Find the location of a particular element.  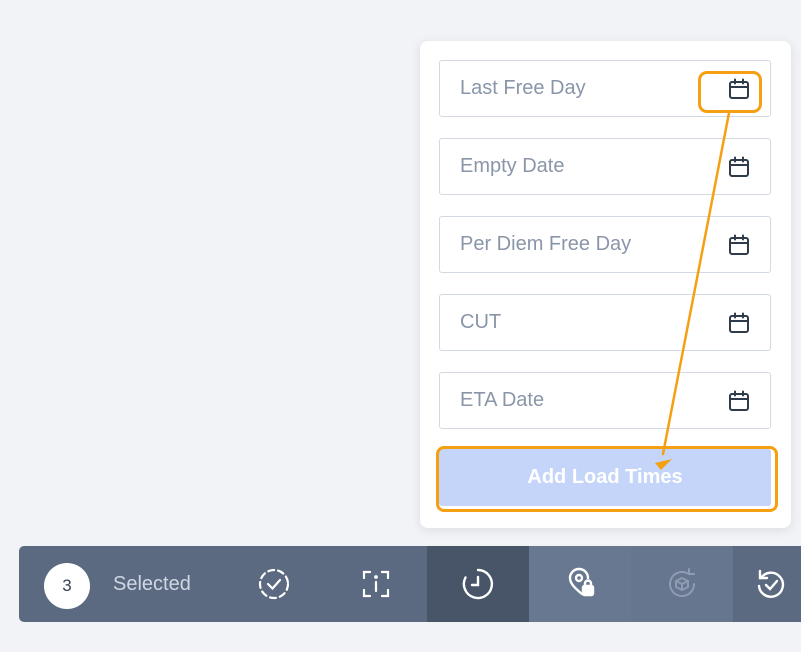

confirm-button is located at coordinates (274, 584).